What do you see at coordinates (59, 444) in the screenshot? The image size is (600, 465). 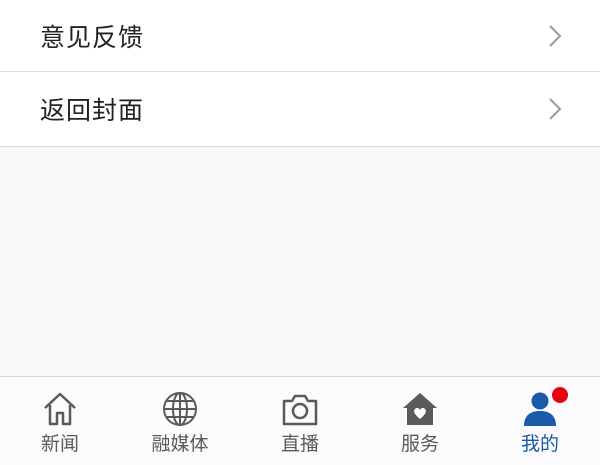 I see `tab-label: 新闻` at bounding box center [59, 444].